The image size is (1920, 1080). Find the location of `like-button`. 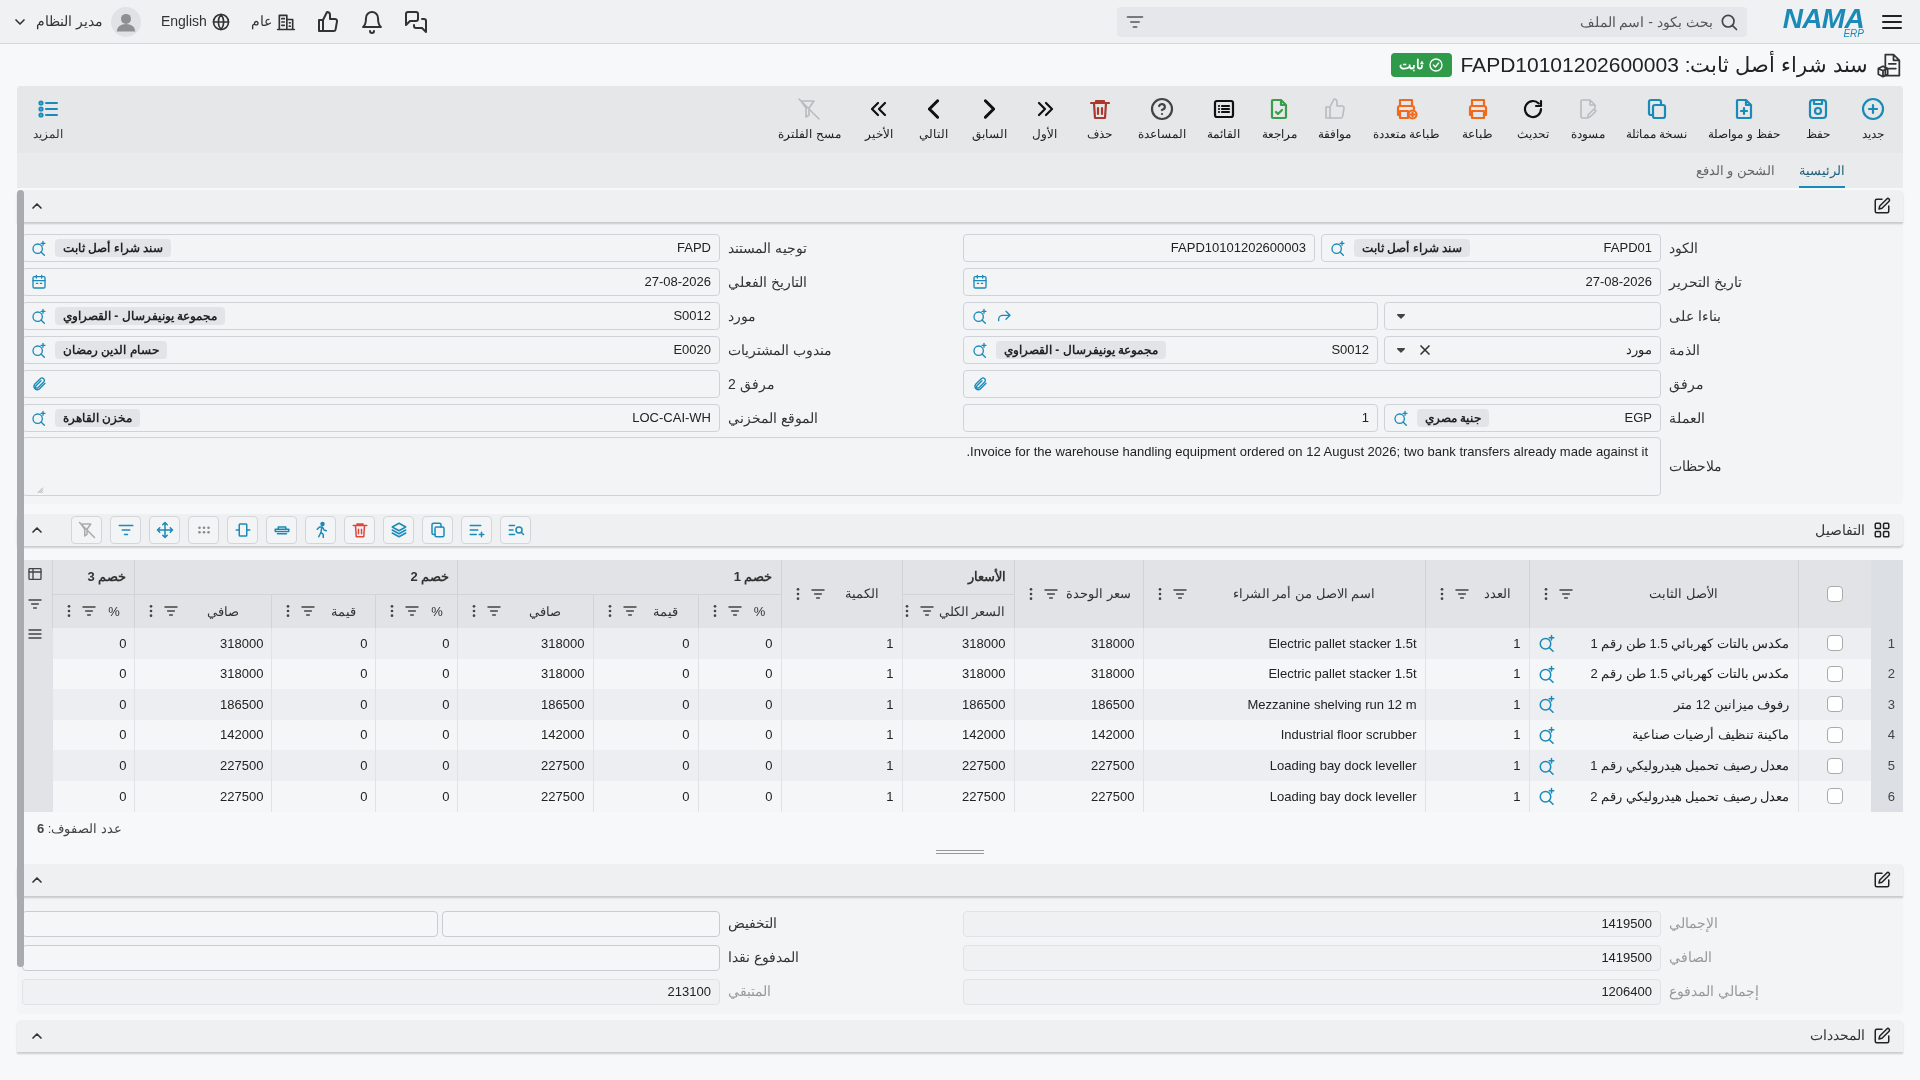

like-button is located at coordinates (327, 21).